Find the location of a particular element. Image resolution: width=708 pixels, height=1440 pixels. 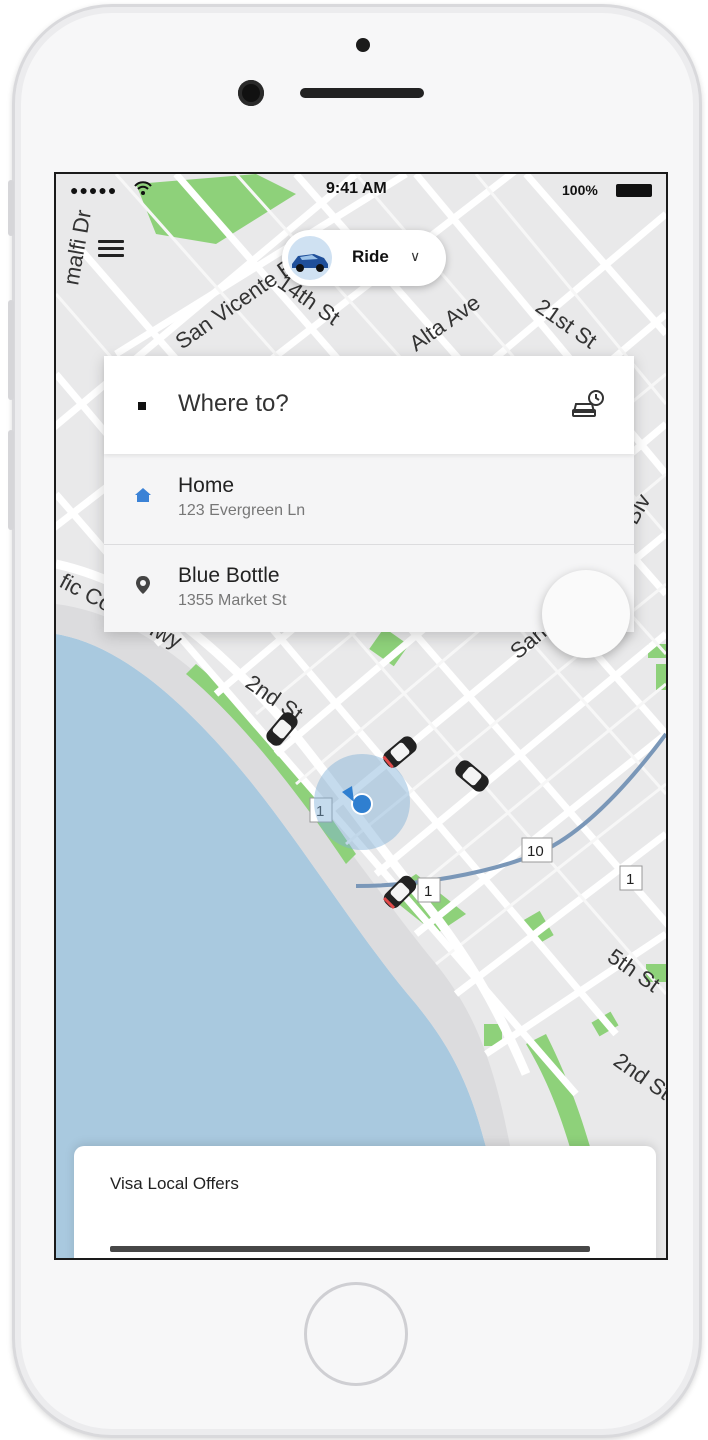

proximity-sensor is located at coordinates (363, 45).